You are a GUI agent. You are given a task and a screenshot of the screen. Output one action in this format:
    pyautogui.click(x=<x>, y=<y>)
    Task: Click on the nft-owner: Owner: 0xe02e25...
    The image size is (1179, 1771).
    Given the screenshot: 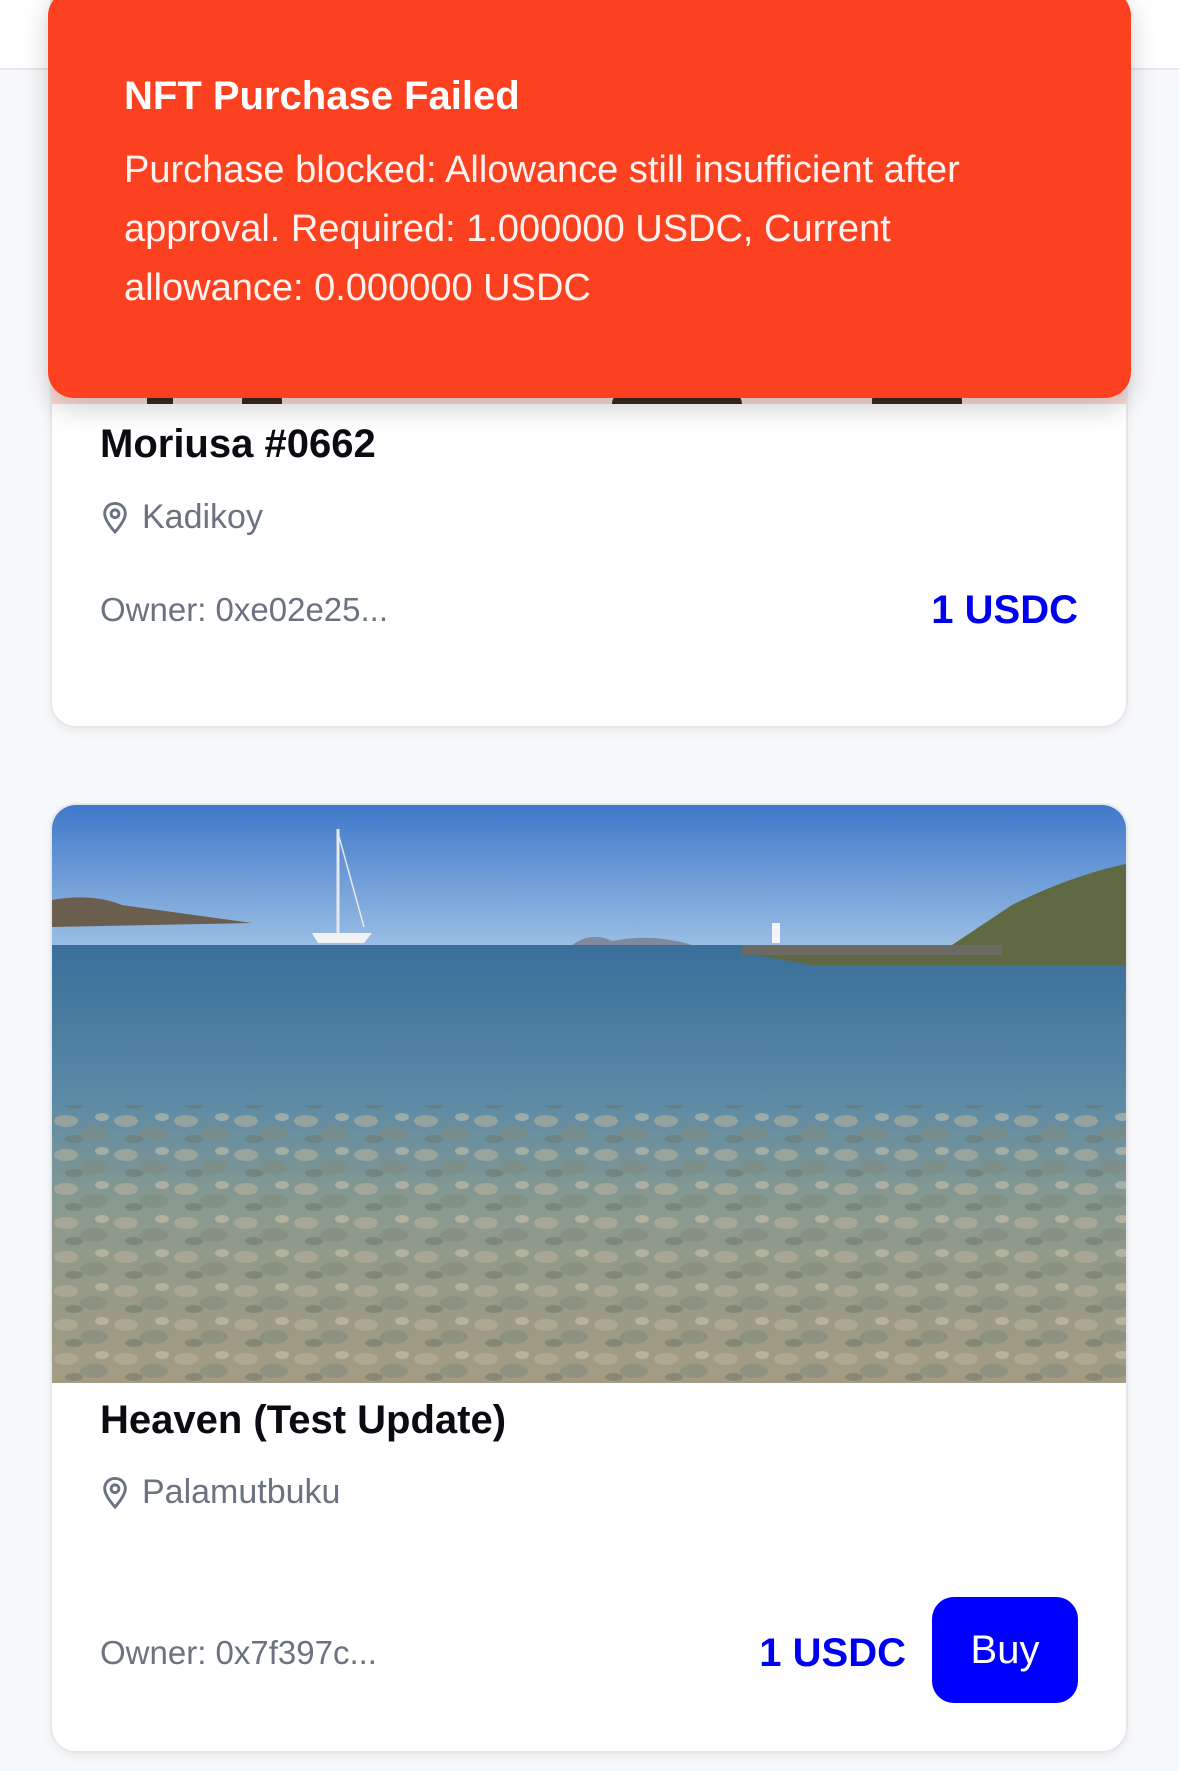 What is the action you would take?
    pyautogui.click(x=244, y=609)
    